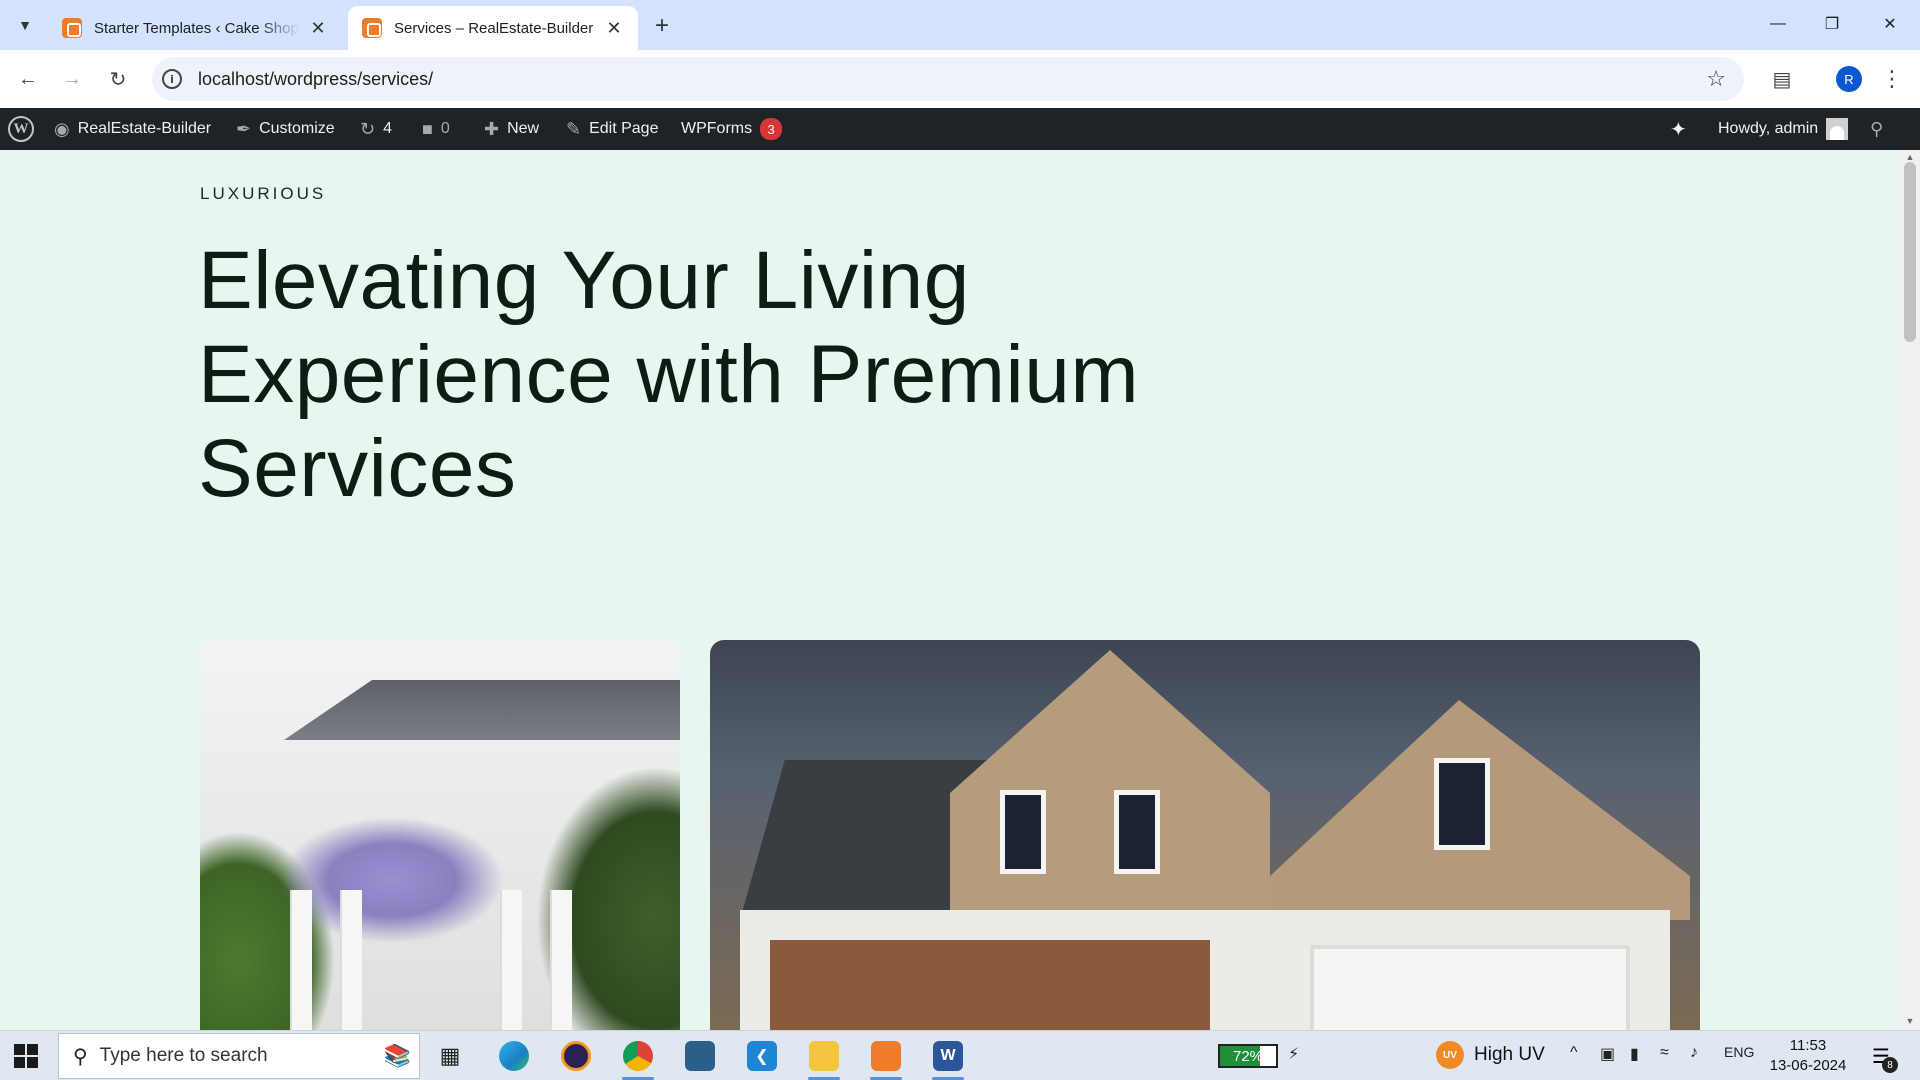 This screenshot has width=1920, height=1080. I want to click on new-content-menu: ✚ New, so click(511, 129).